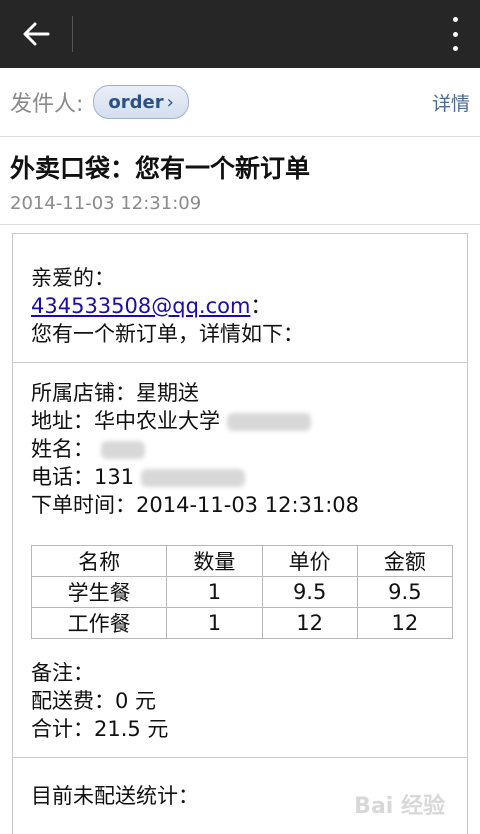  I want to click on order-summary: 备注： 配送费：0 元 合计：21.5 元, so click(240, 698).